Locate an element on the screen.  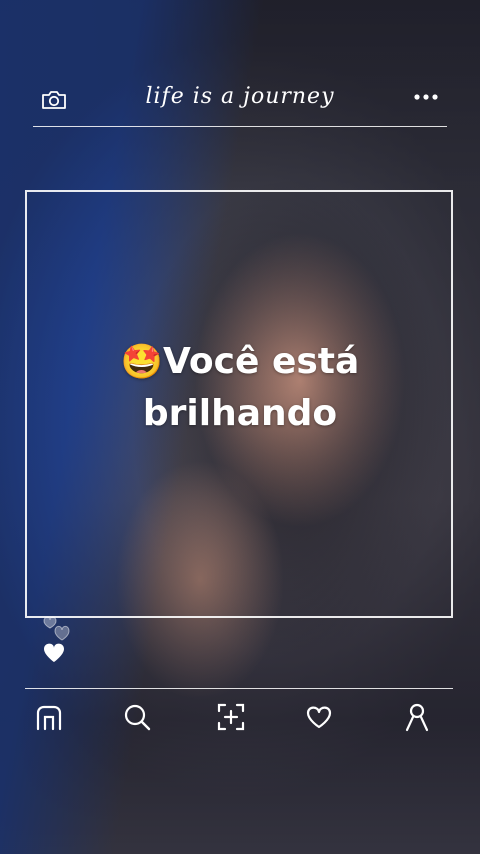
floating-hearts is located at coordinates (56, 639).